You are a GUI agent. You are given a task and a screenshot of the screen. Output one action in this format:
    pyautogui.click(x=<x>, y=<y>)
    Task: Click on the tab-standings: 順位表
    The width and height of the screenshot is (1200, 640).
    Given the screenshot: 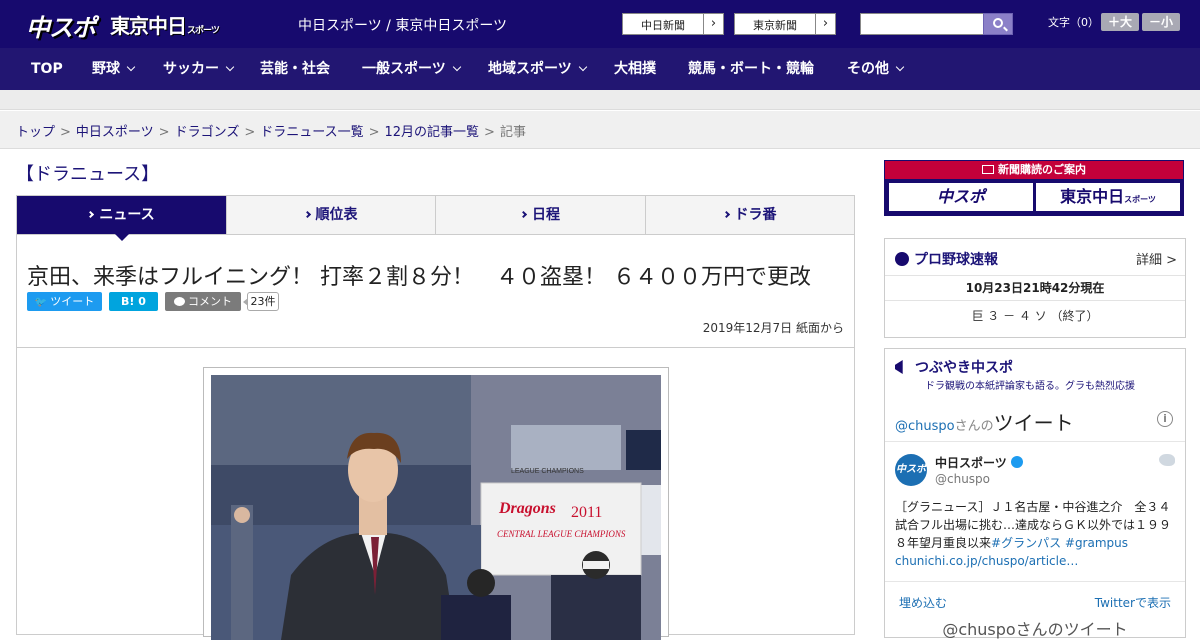 What is the action you would take?
    pyautogui.click(x=331, y=215)
    